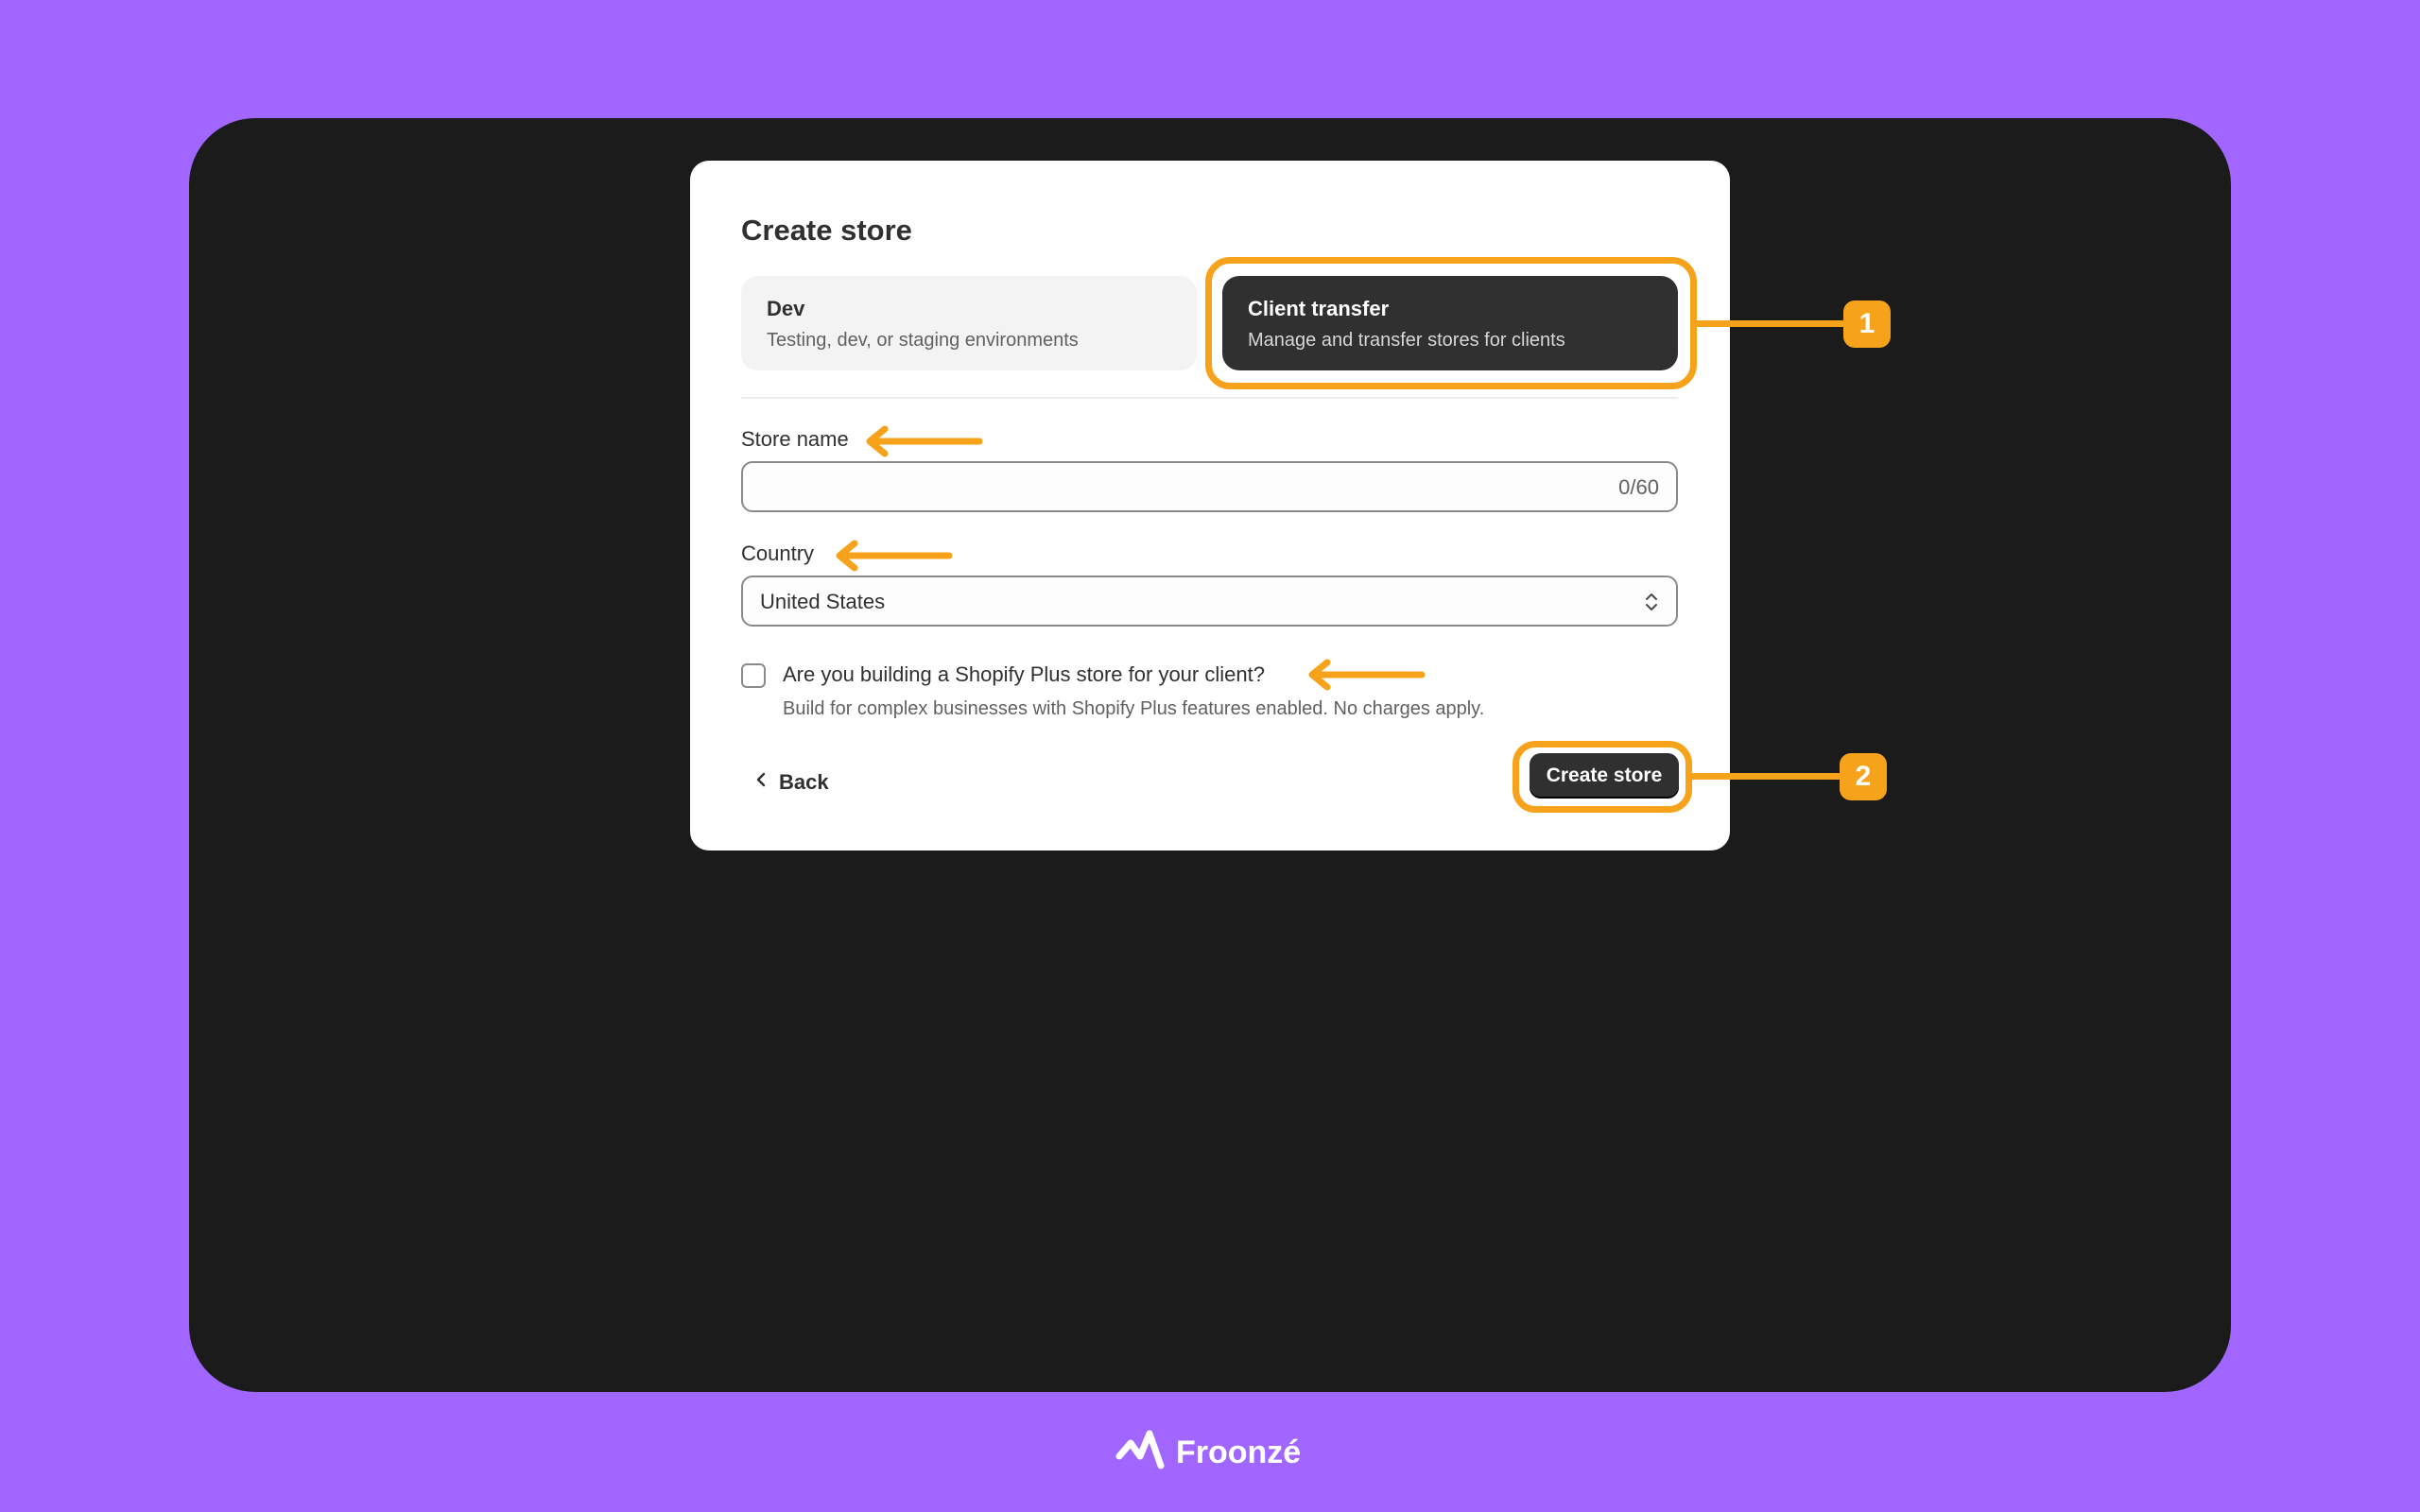 The image size is (2420, 1512). What do you see at coordinates (1867, 324) in the screenshot?
I see `annotation-badge-1: 1` at bounding box center [1867, 324].